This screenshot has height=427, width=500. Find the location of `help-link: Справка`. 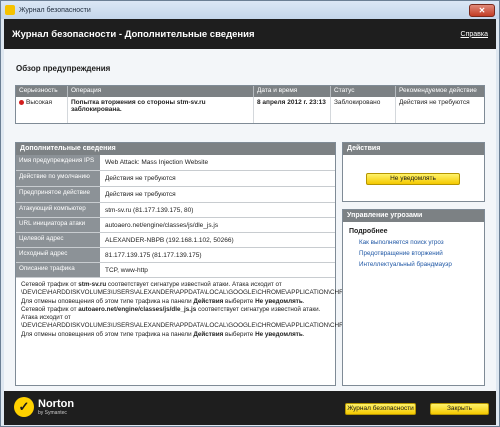

help-link: Справка is located at coordinates (474, 34).